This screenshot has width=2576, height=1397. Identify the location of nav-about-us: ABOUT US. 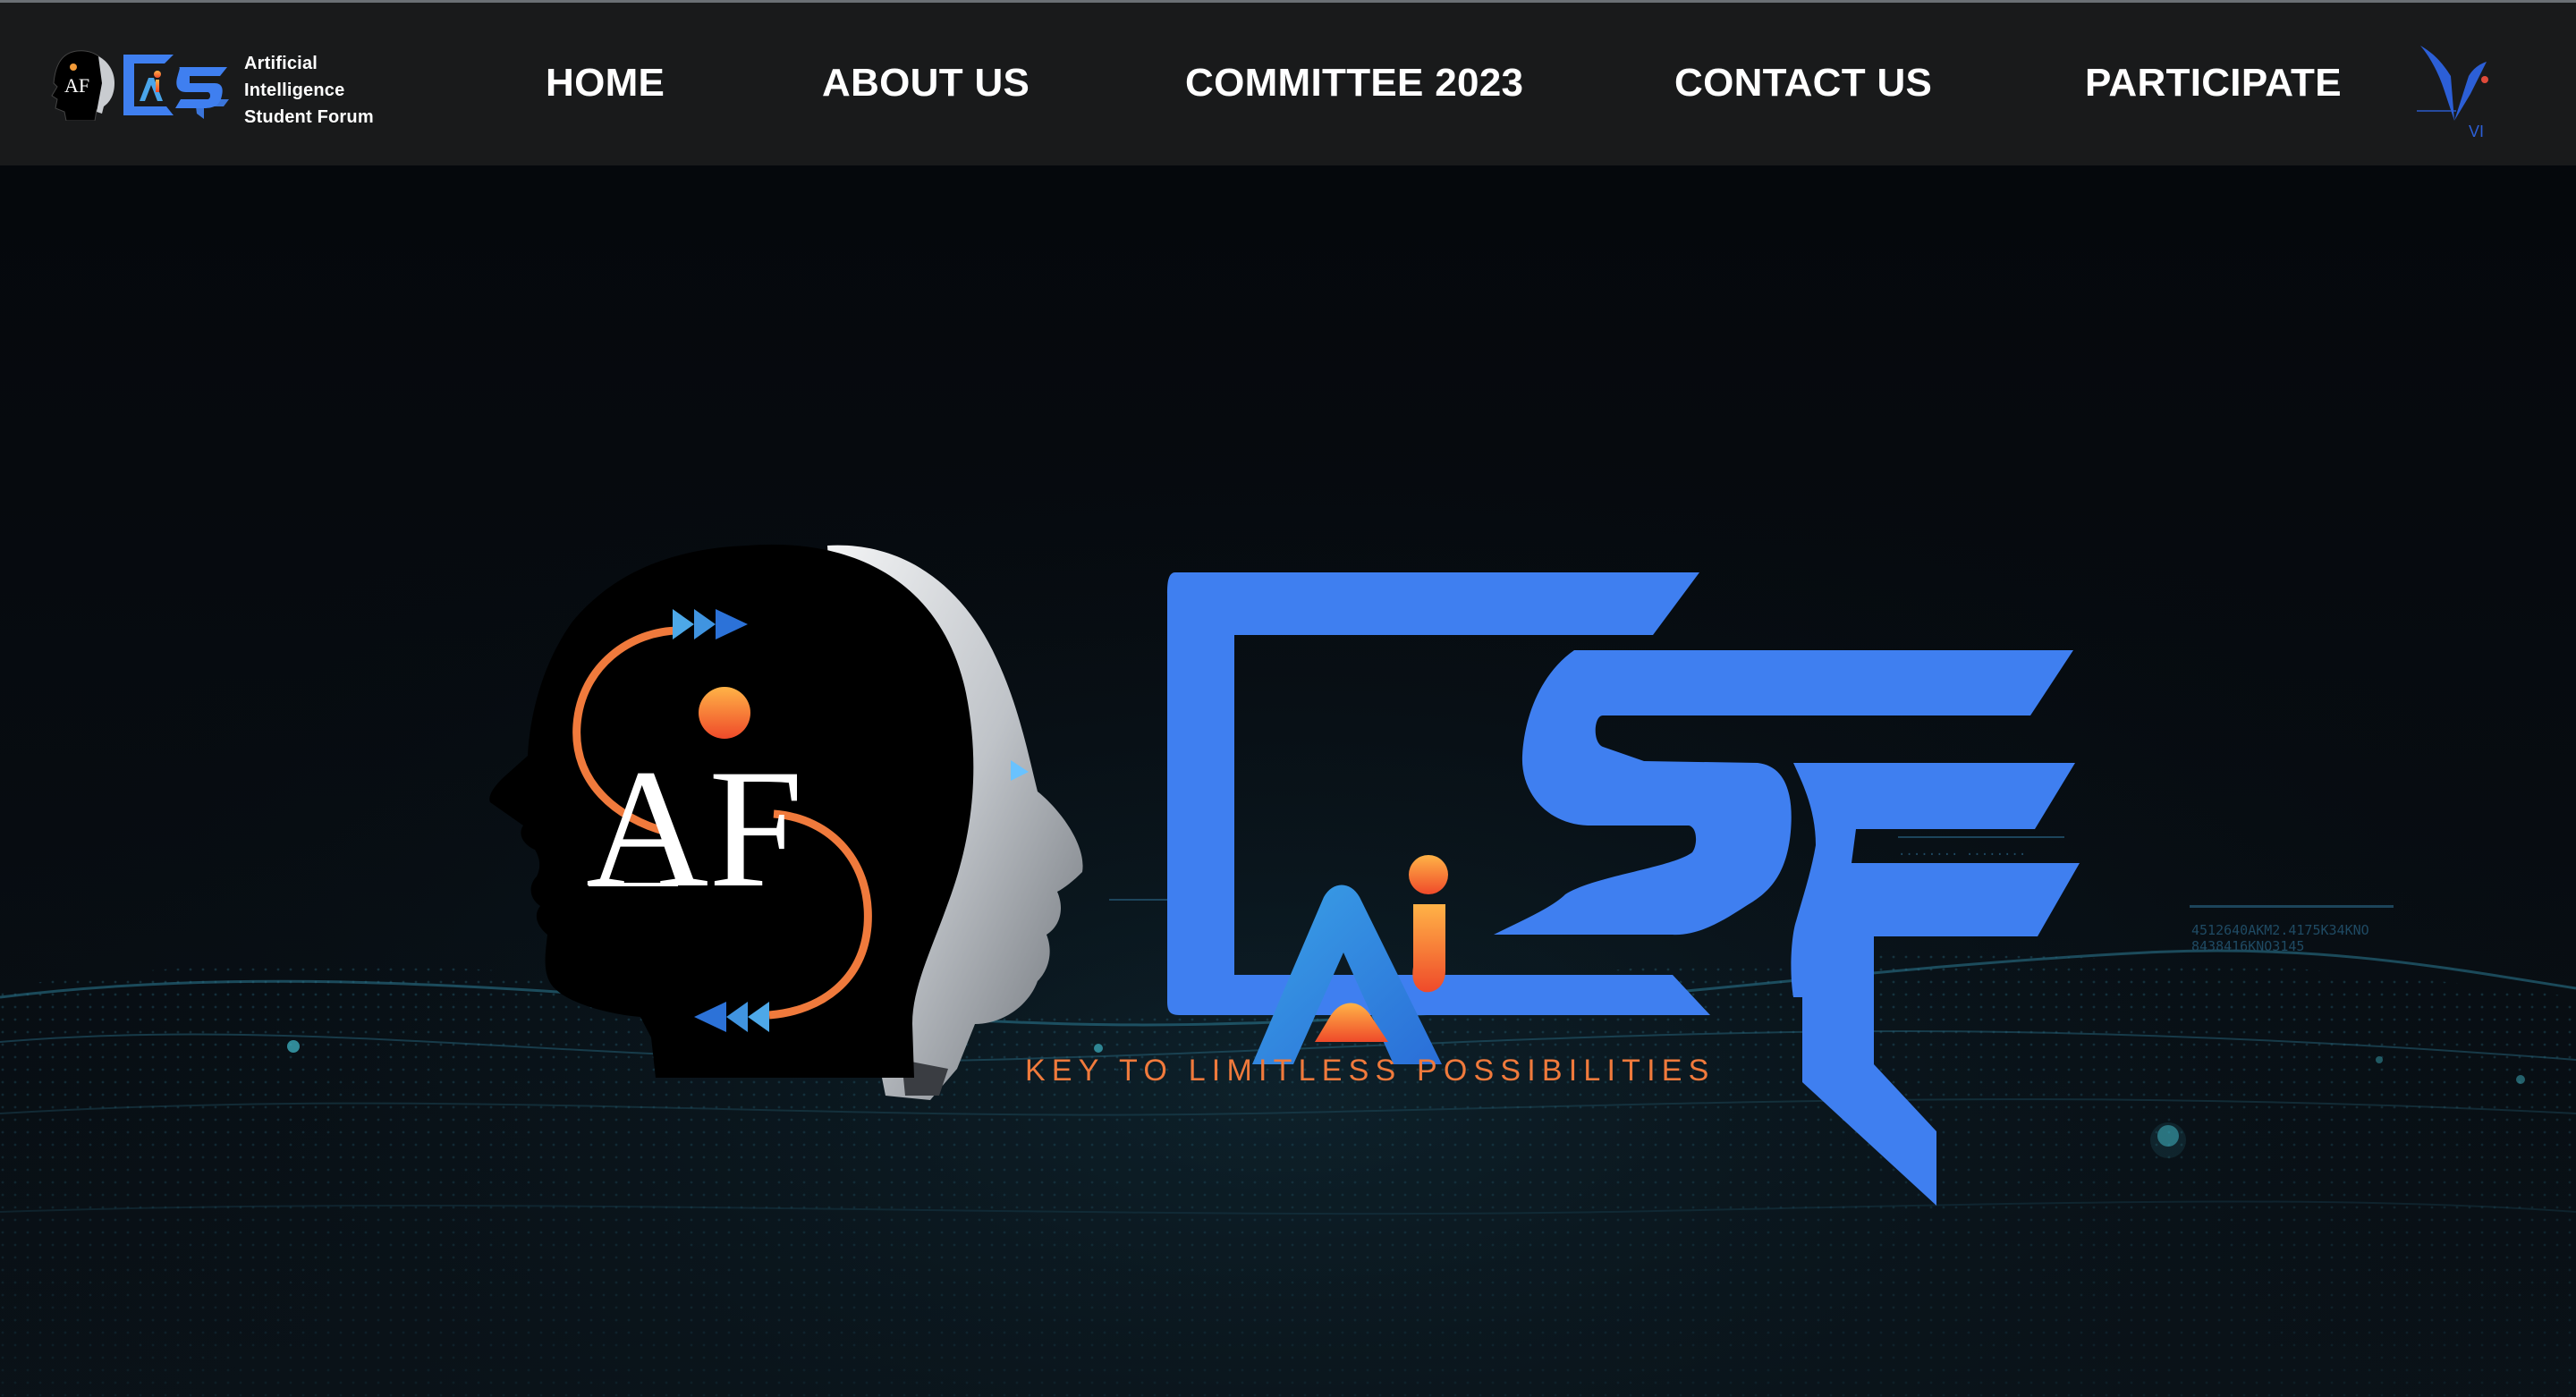
(926, 83).